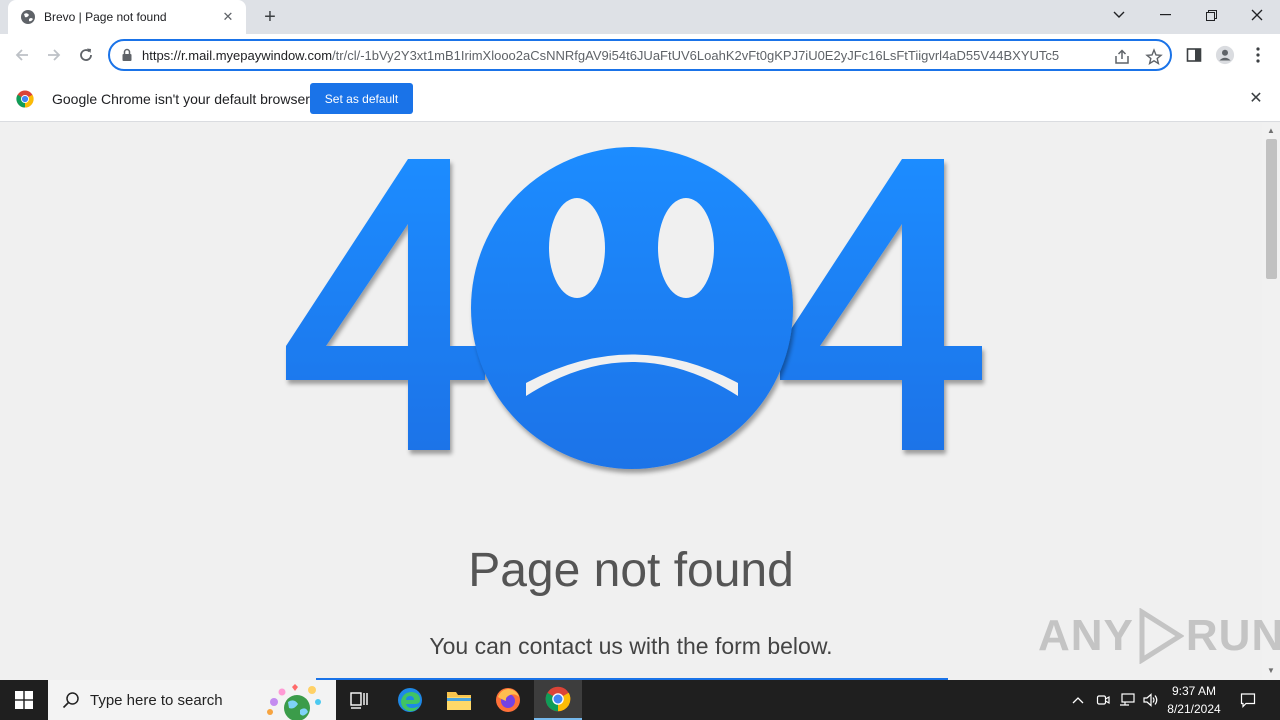 This screenshot has height=720, width=1280. What do you see at coordinates (361, 98) in the screenshot?
I see `set-as-default-button: Set as default` at bounding box center [361, 98].